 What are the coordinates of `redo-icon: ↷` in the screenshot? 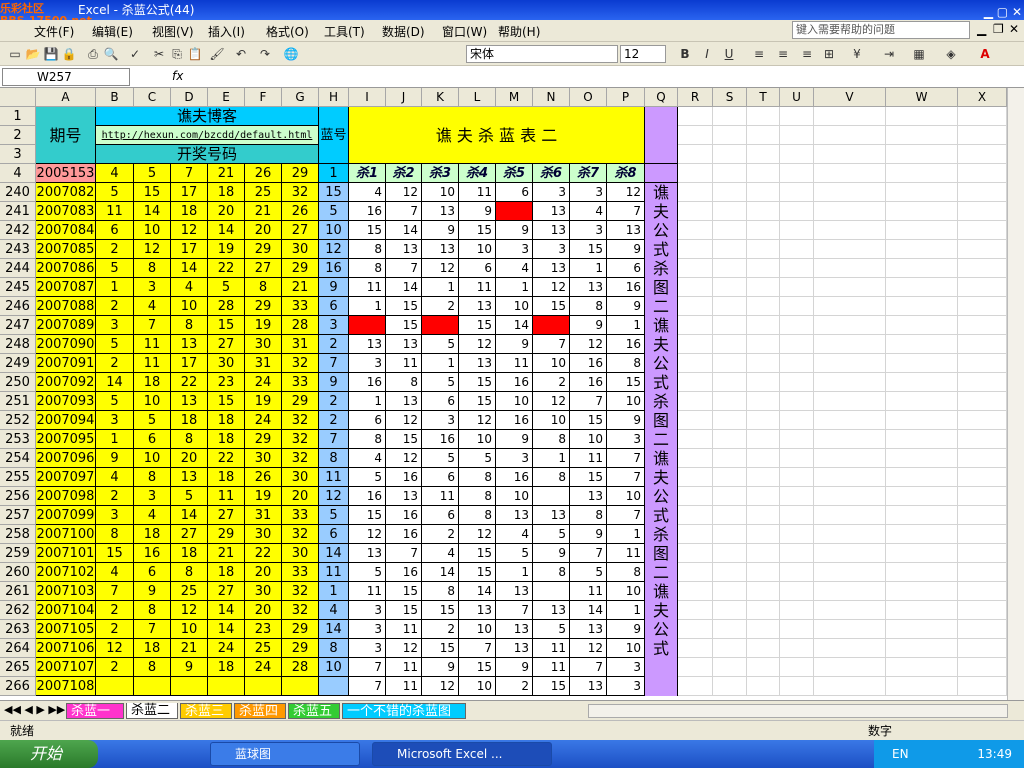 It's located at (265, 54).